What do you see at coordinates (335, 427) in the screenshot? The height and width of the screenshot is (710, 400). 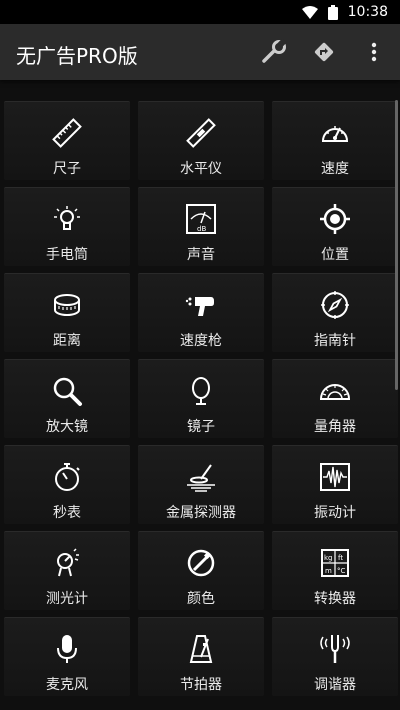 I see `tool-label: 量角器` at bounding box center [335, 427].